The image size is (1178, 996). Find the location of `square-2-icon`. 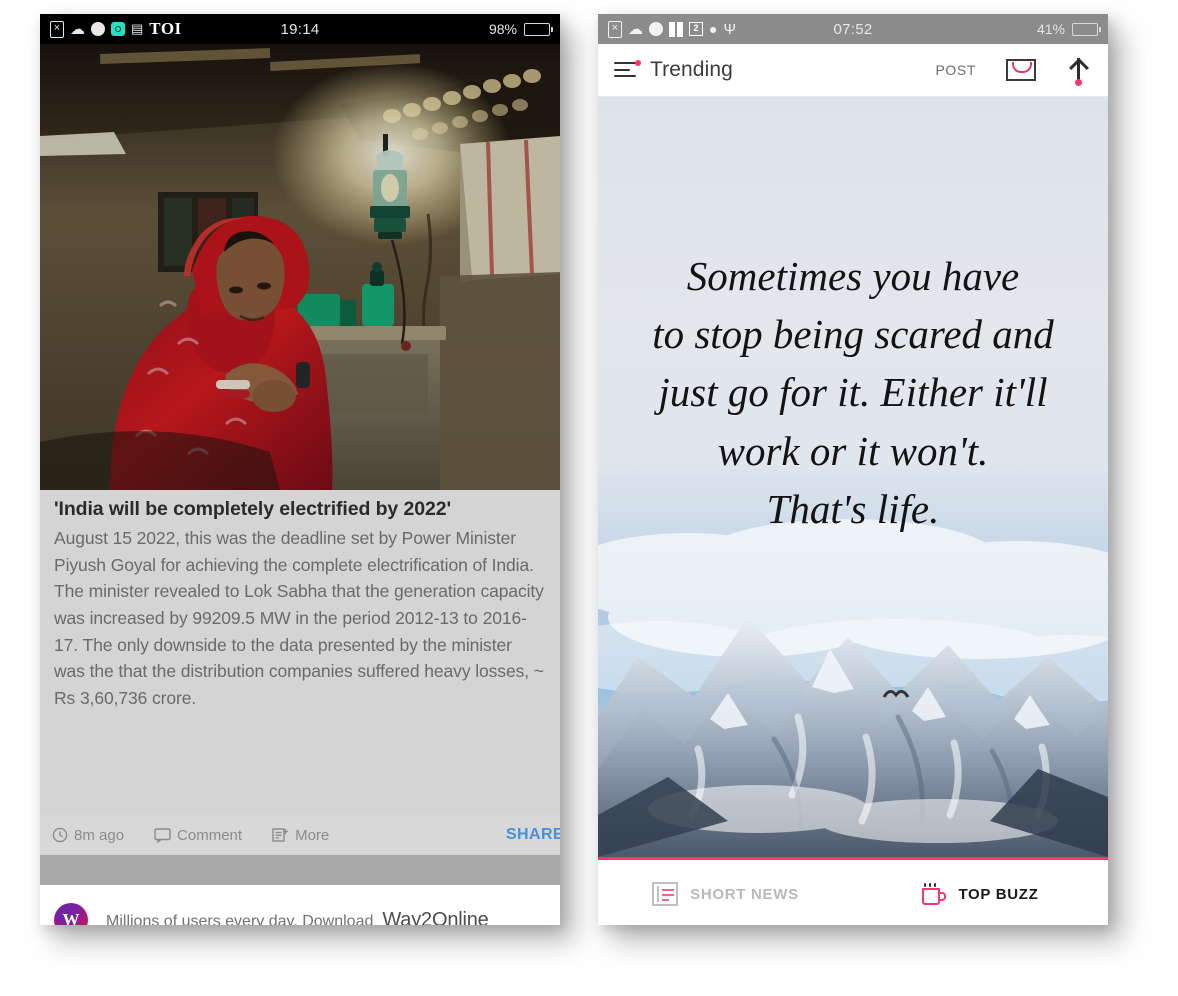

square-2-icon is located at coordinates (696, 29).